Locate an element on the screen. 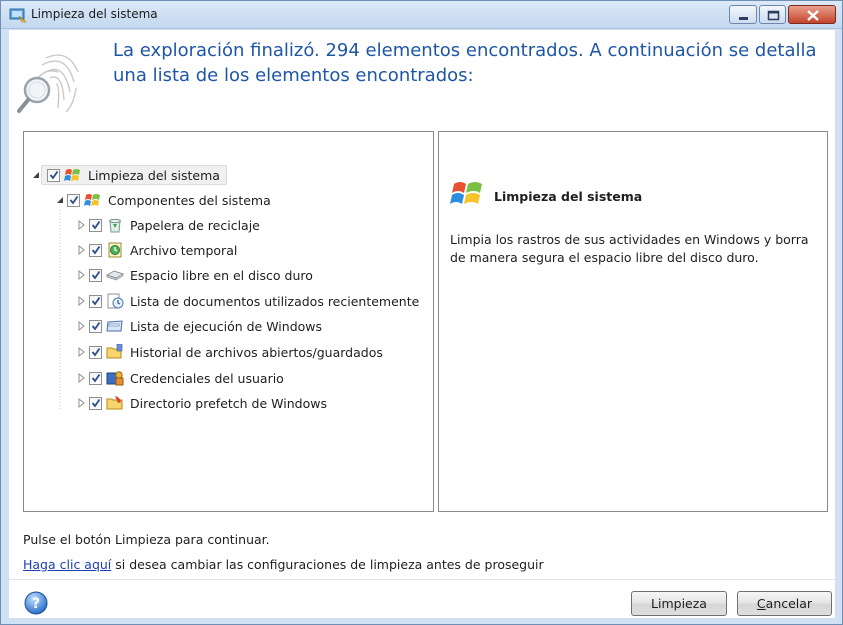 The height and width of the screenshot is (625, 843). group-checkbox is located at coordinates (73, 200).